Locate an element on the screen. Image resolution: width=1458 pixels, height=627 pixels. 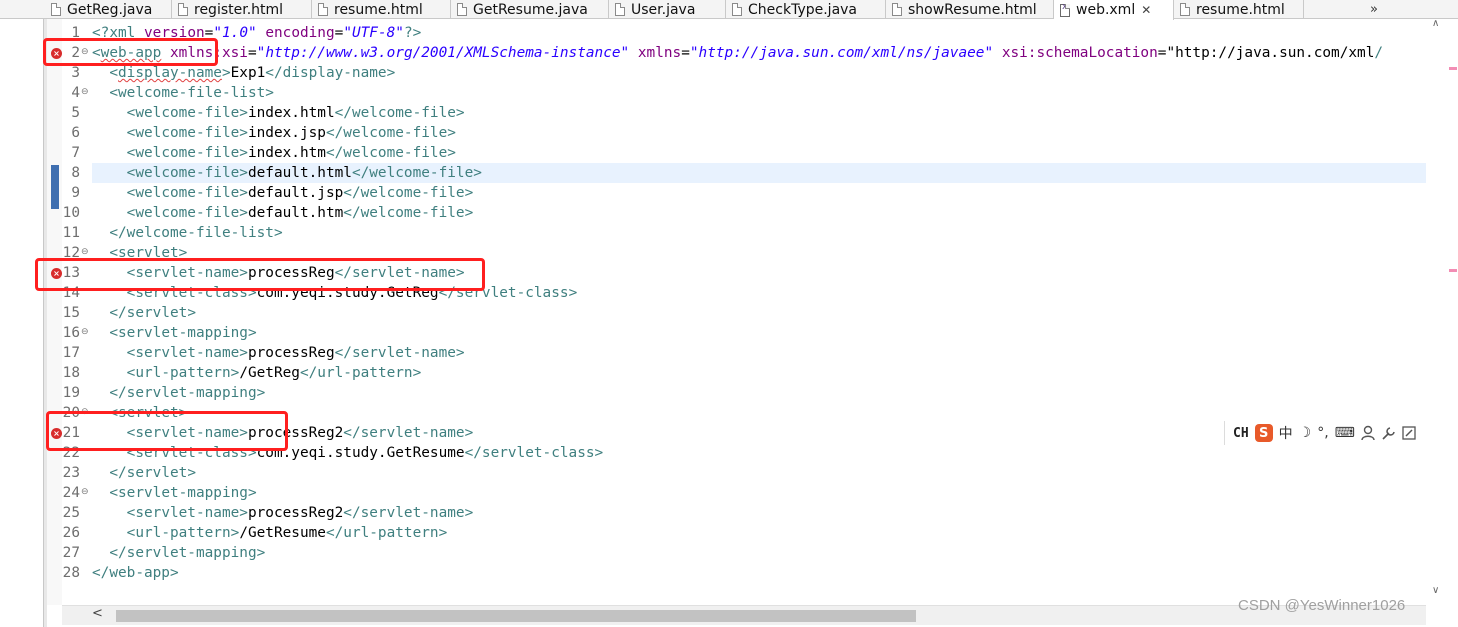
code-line: <url-pattern>/GetReg</url-pattern> is located at coordinates (759, 373).